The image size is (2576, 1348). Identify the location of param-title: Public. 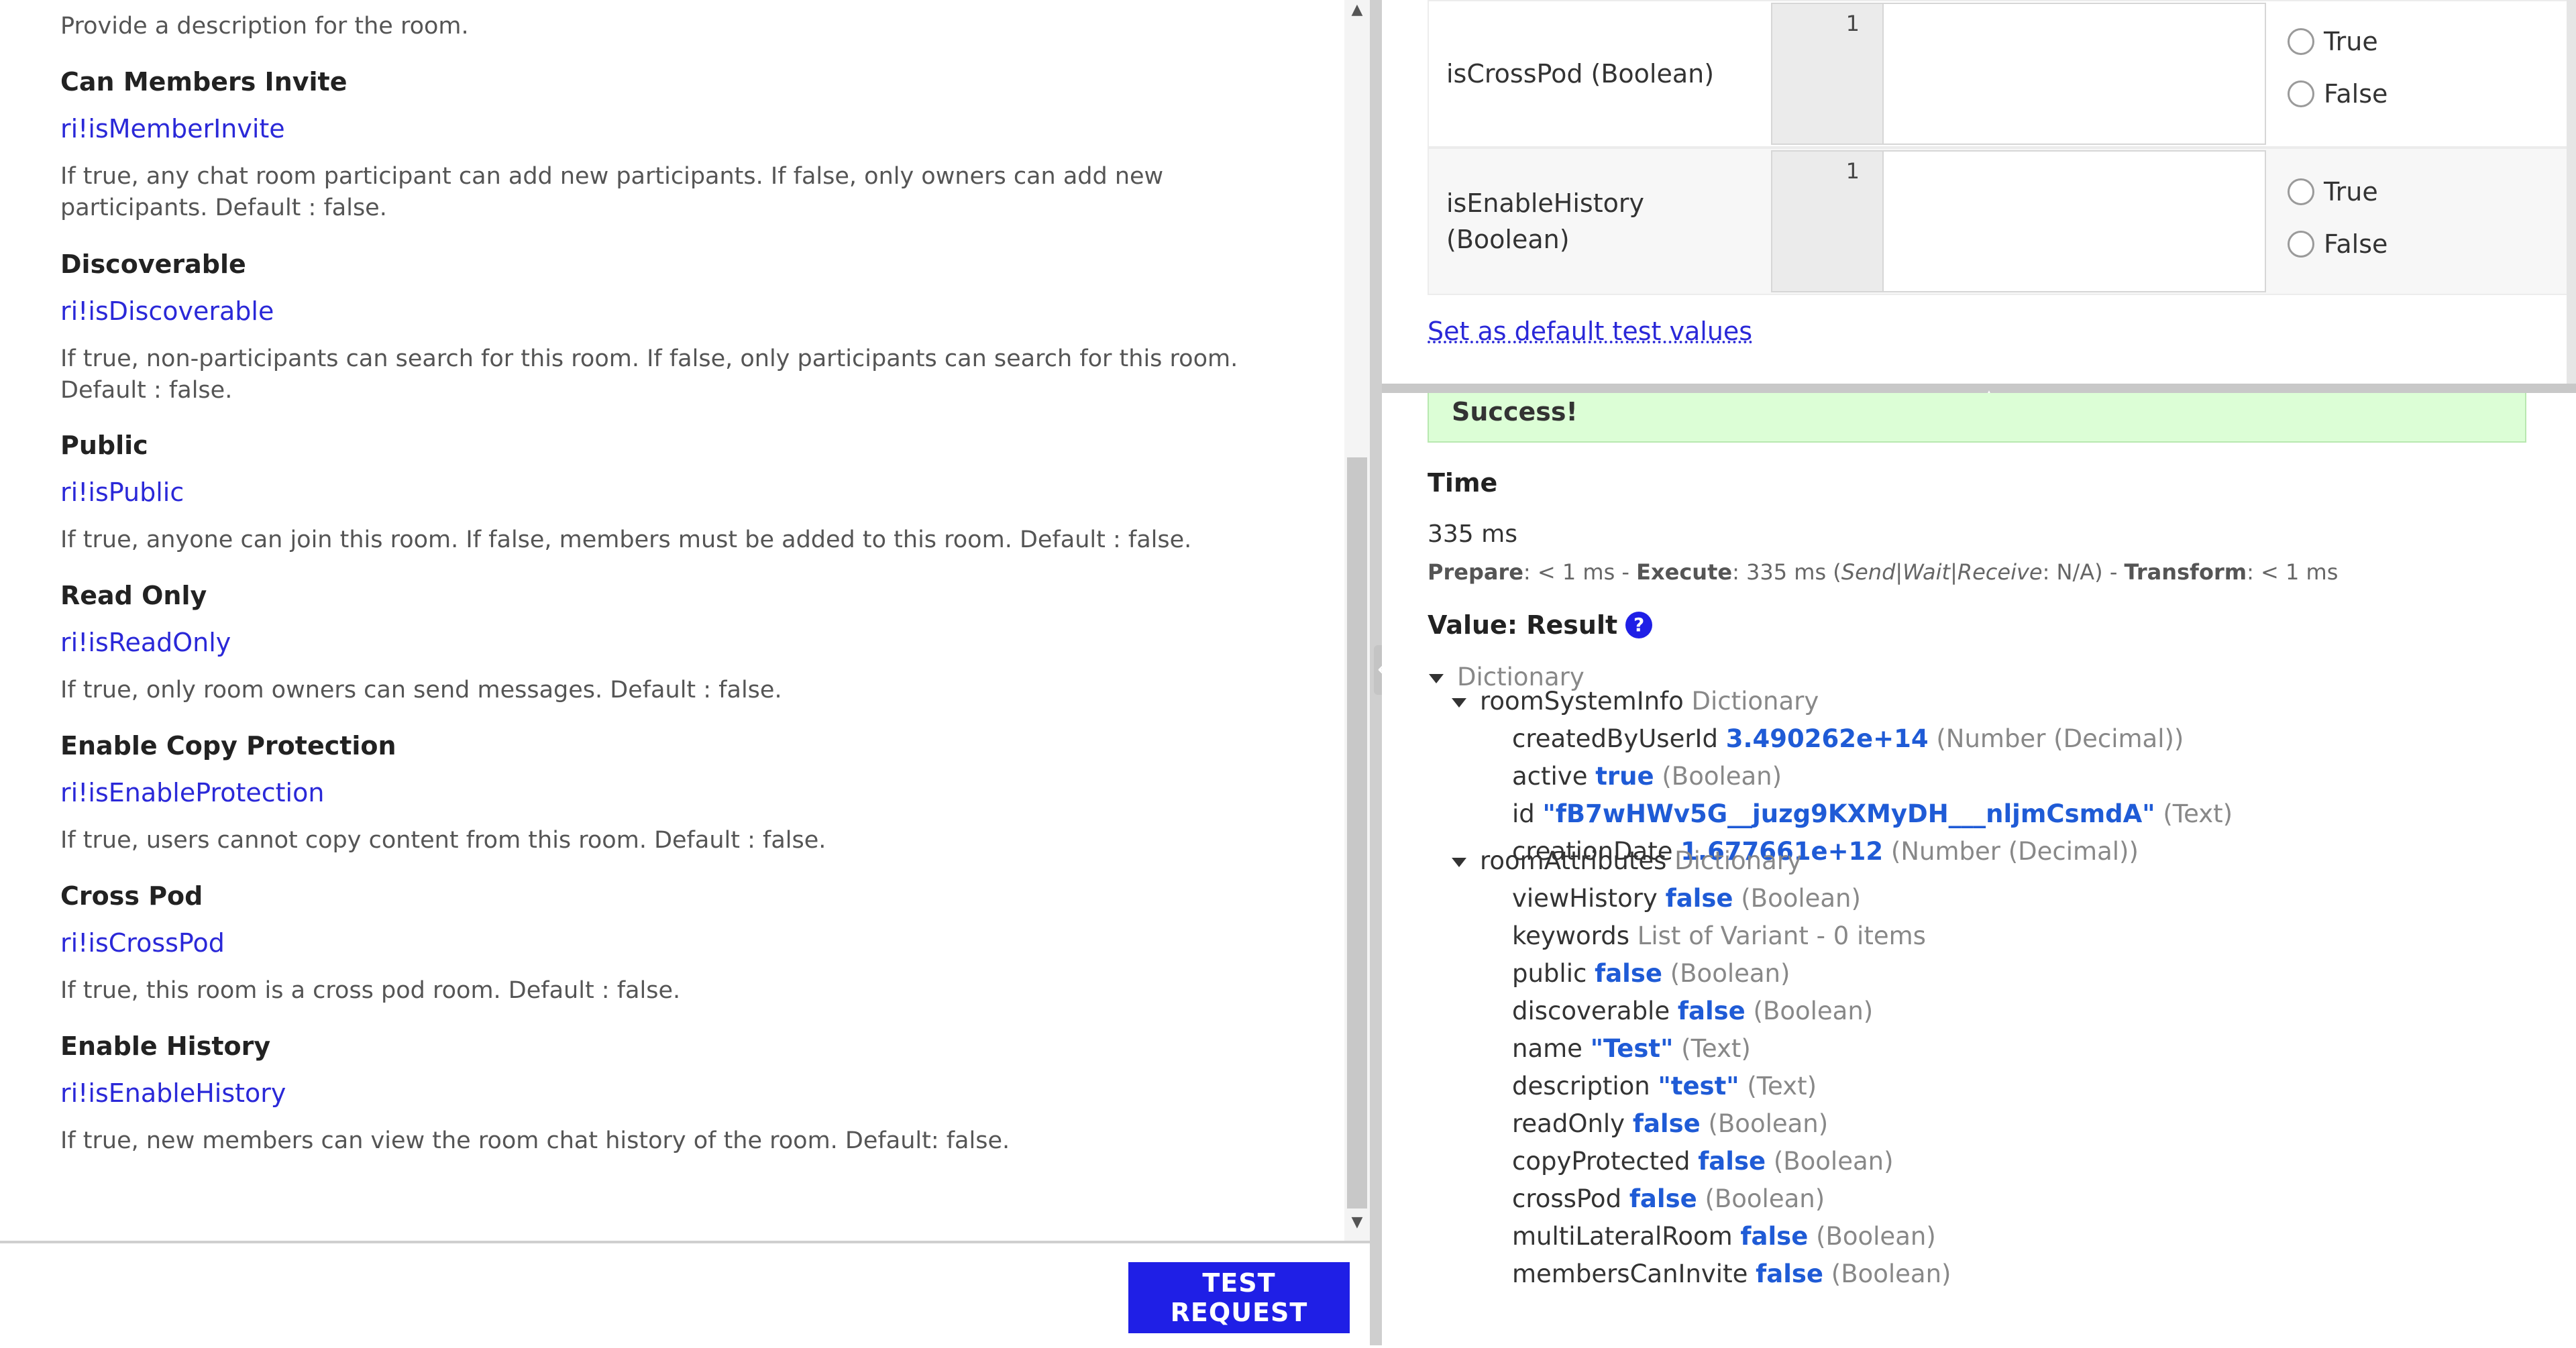
(104, 445).